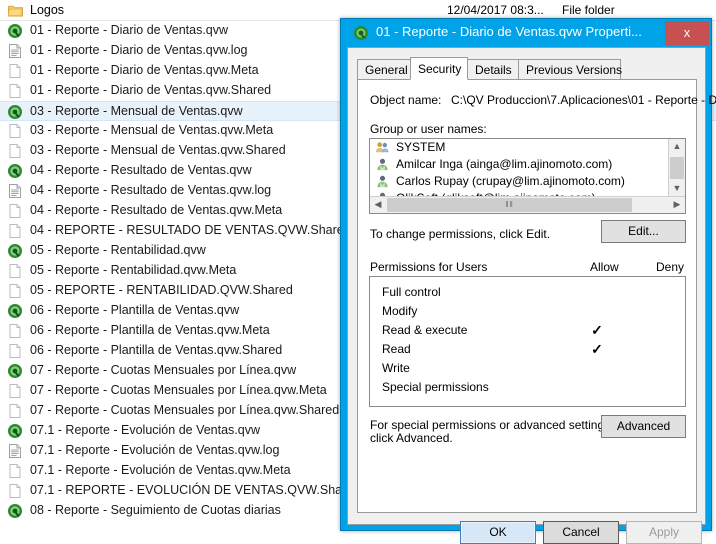 This screenshot has width=716, height=544. Describe the element at coordinates (400, 311) in the screenshot. I see `permission-name: Modify` at that location.